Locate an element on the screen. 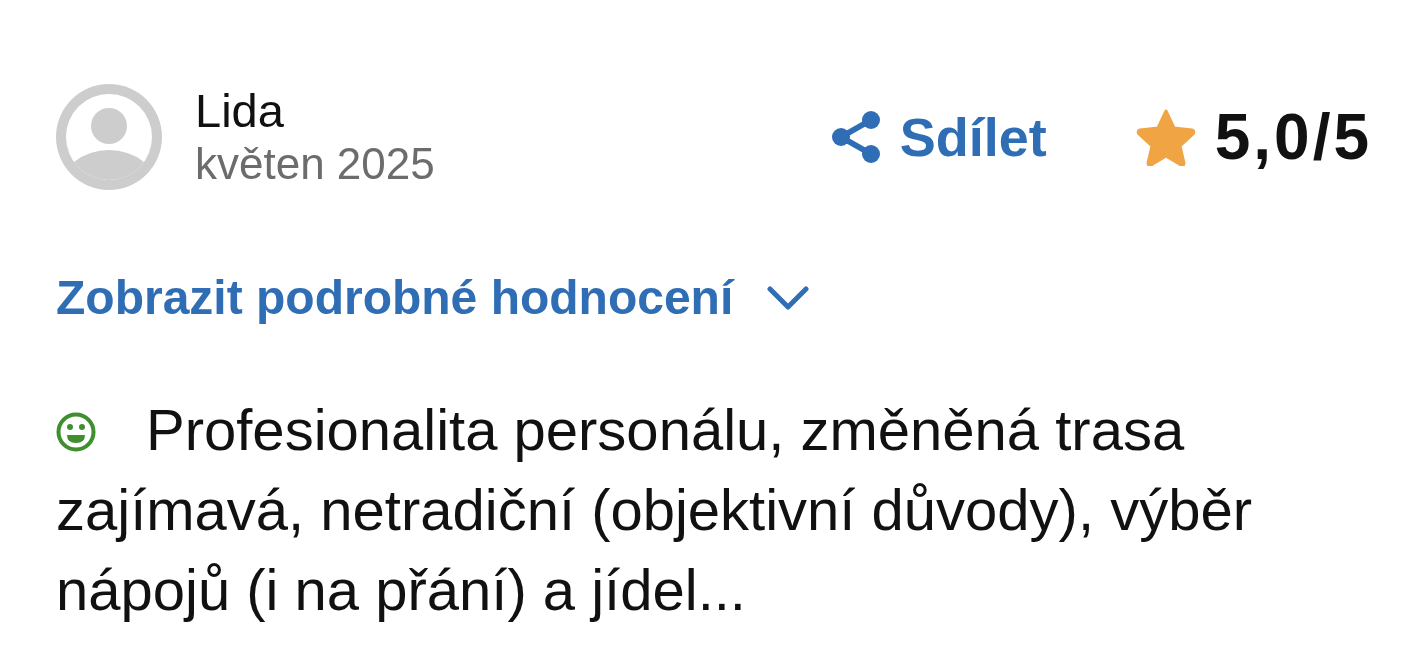 This screenshot has width=1426, height=658. share-icon is located at coordinates (855, 137).